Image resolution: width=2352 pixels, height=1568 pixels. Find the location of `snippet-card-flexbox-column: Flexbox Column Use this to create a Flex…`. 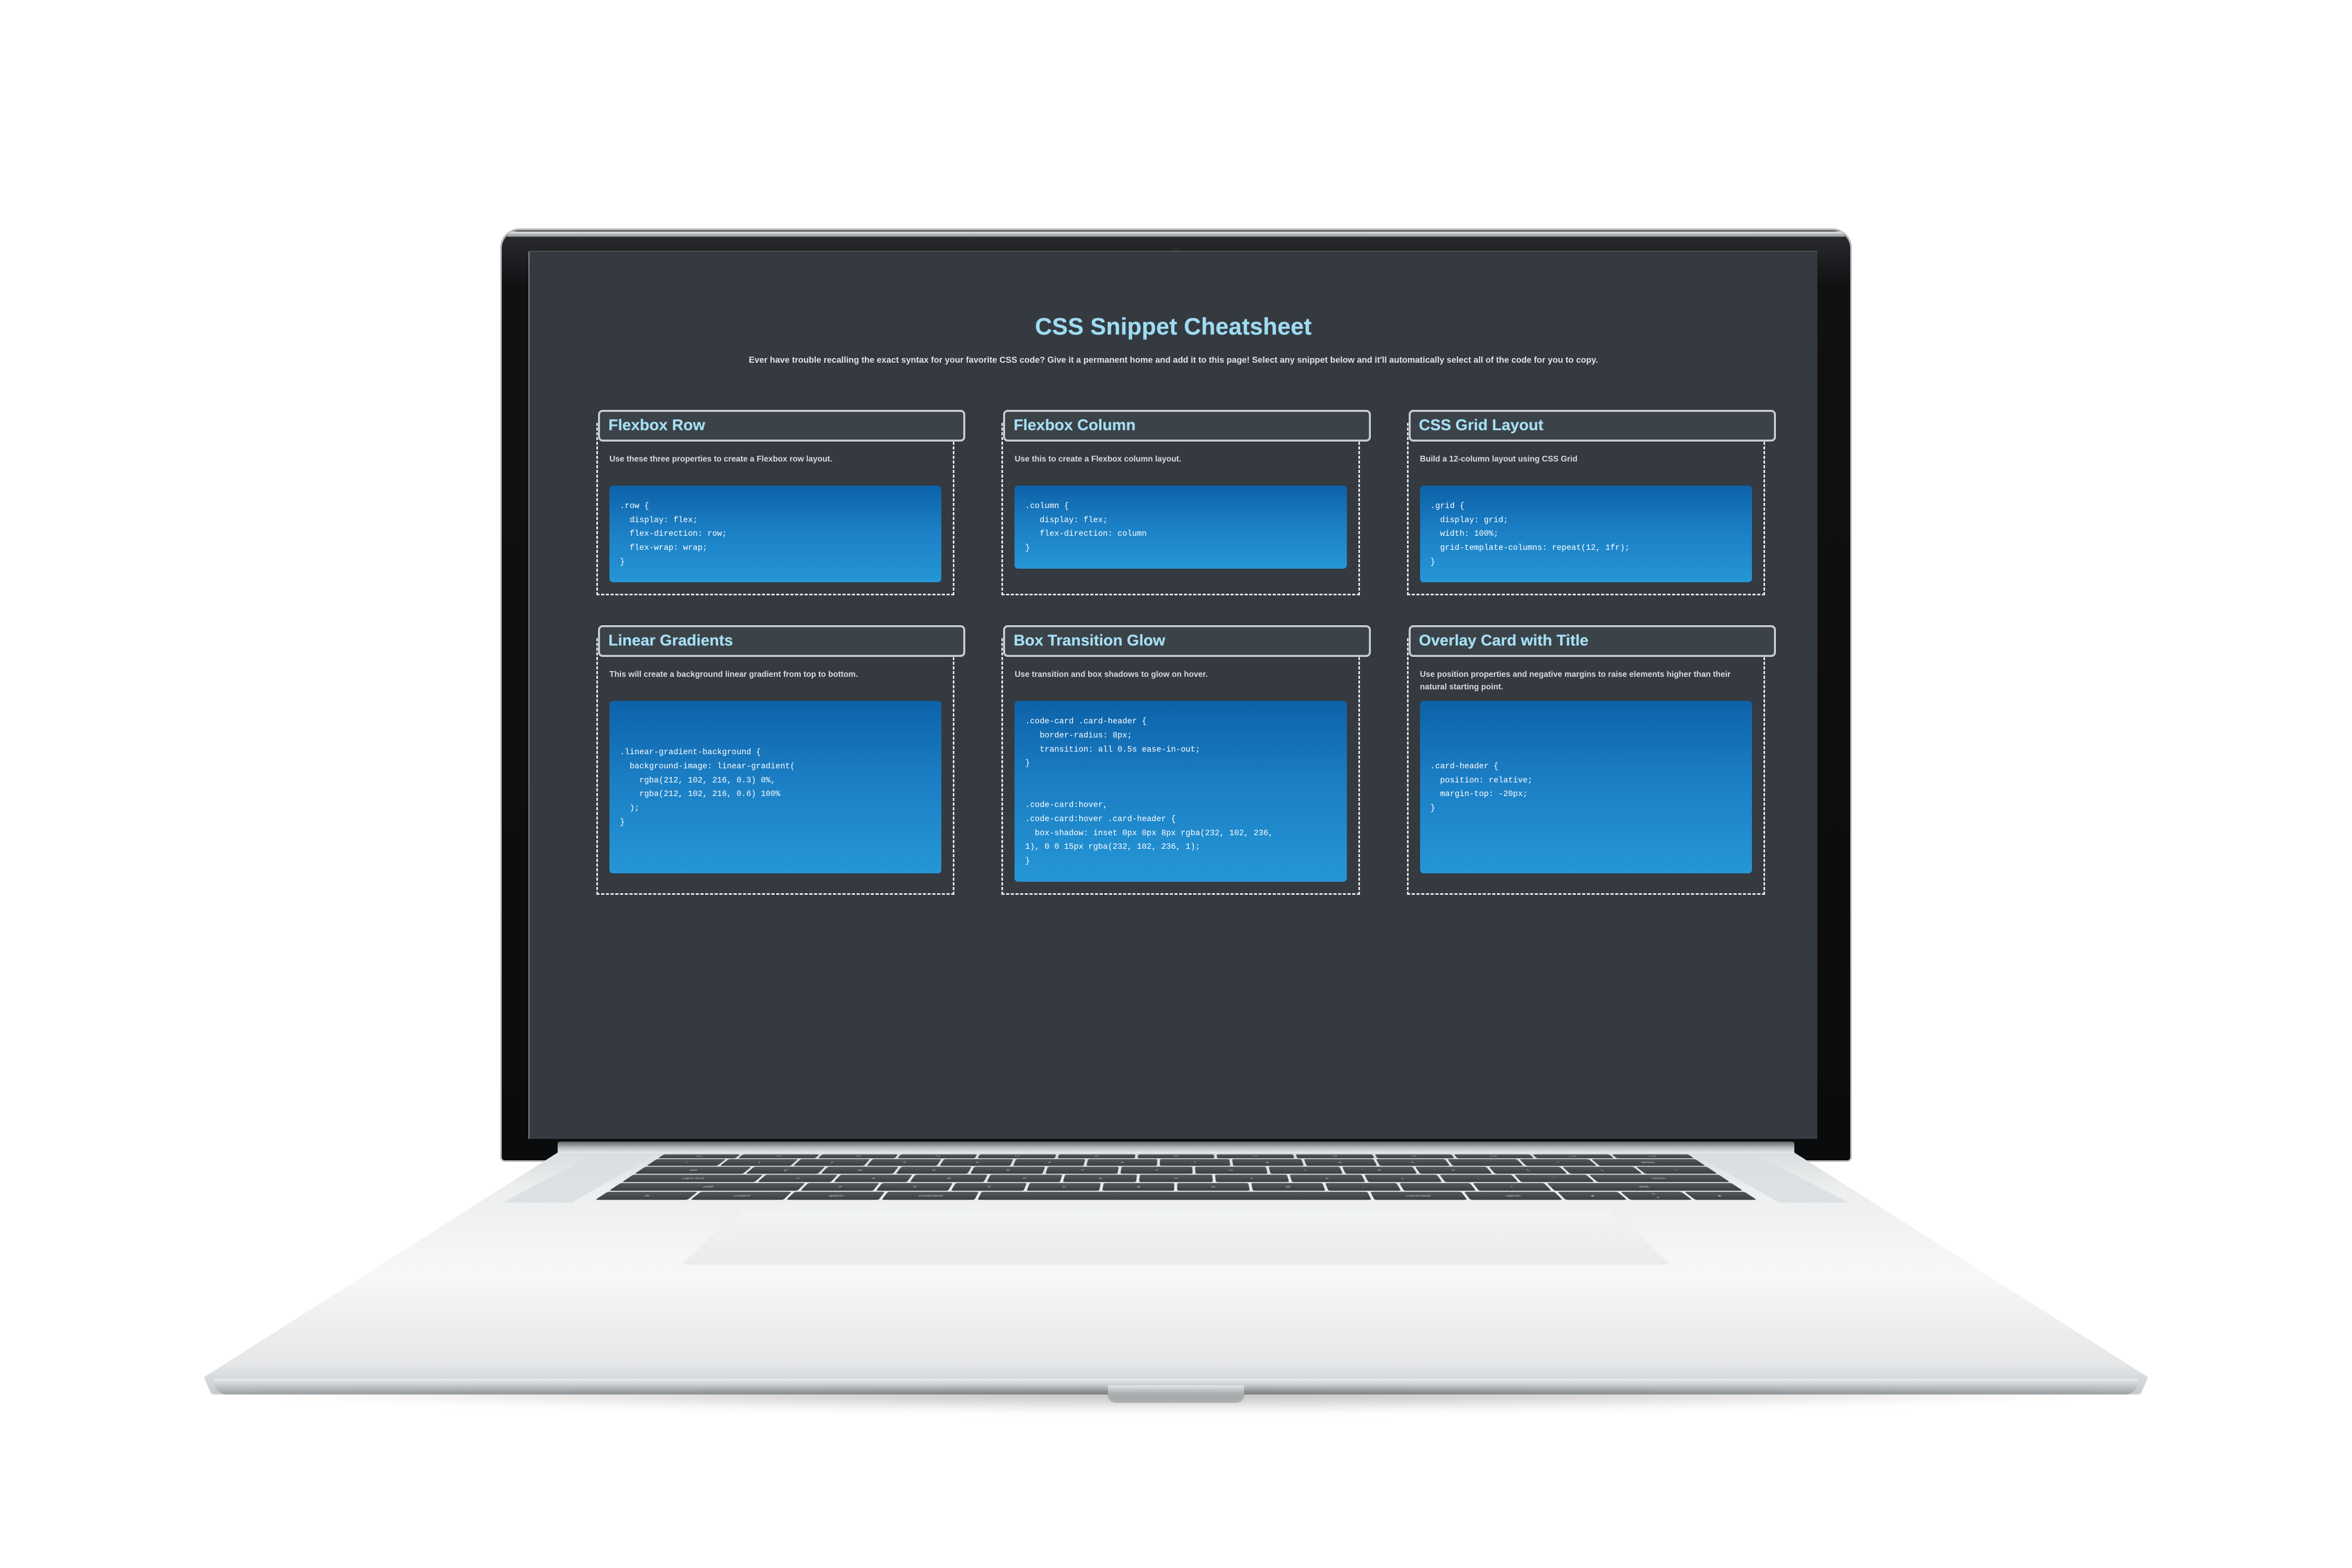

snippet-card-flexbox-column: Flexbox Column Use this to create a Flex… is located at coordinates (1186, 503).